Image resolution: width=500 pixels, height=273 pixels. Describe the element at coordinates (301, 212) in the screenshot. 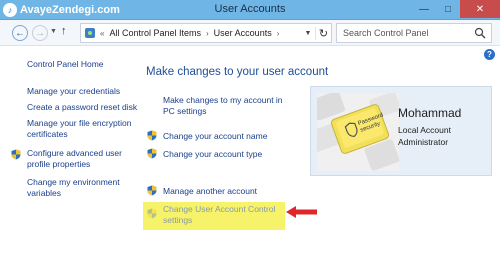

I see `red-arrow-icon` at that location.